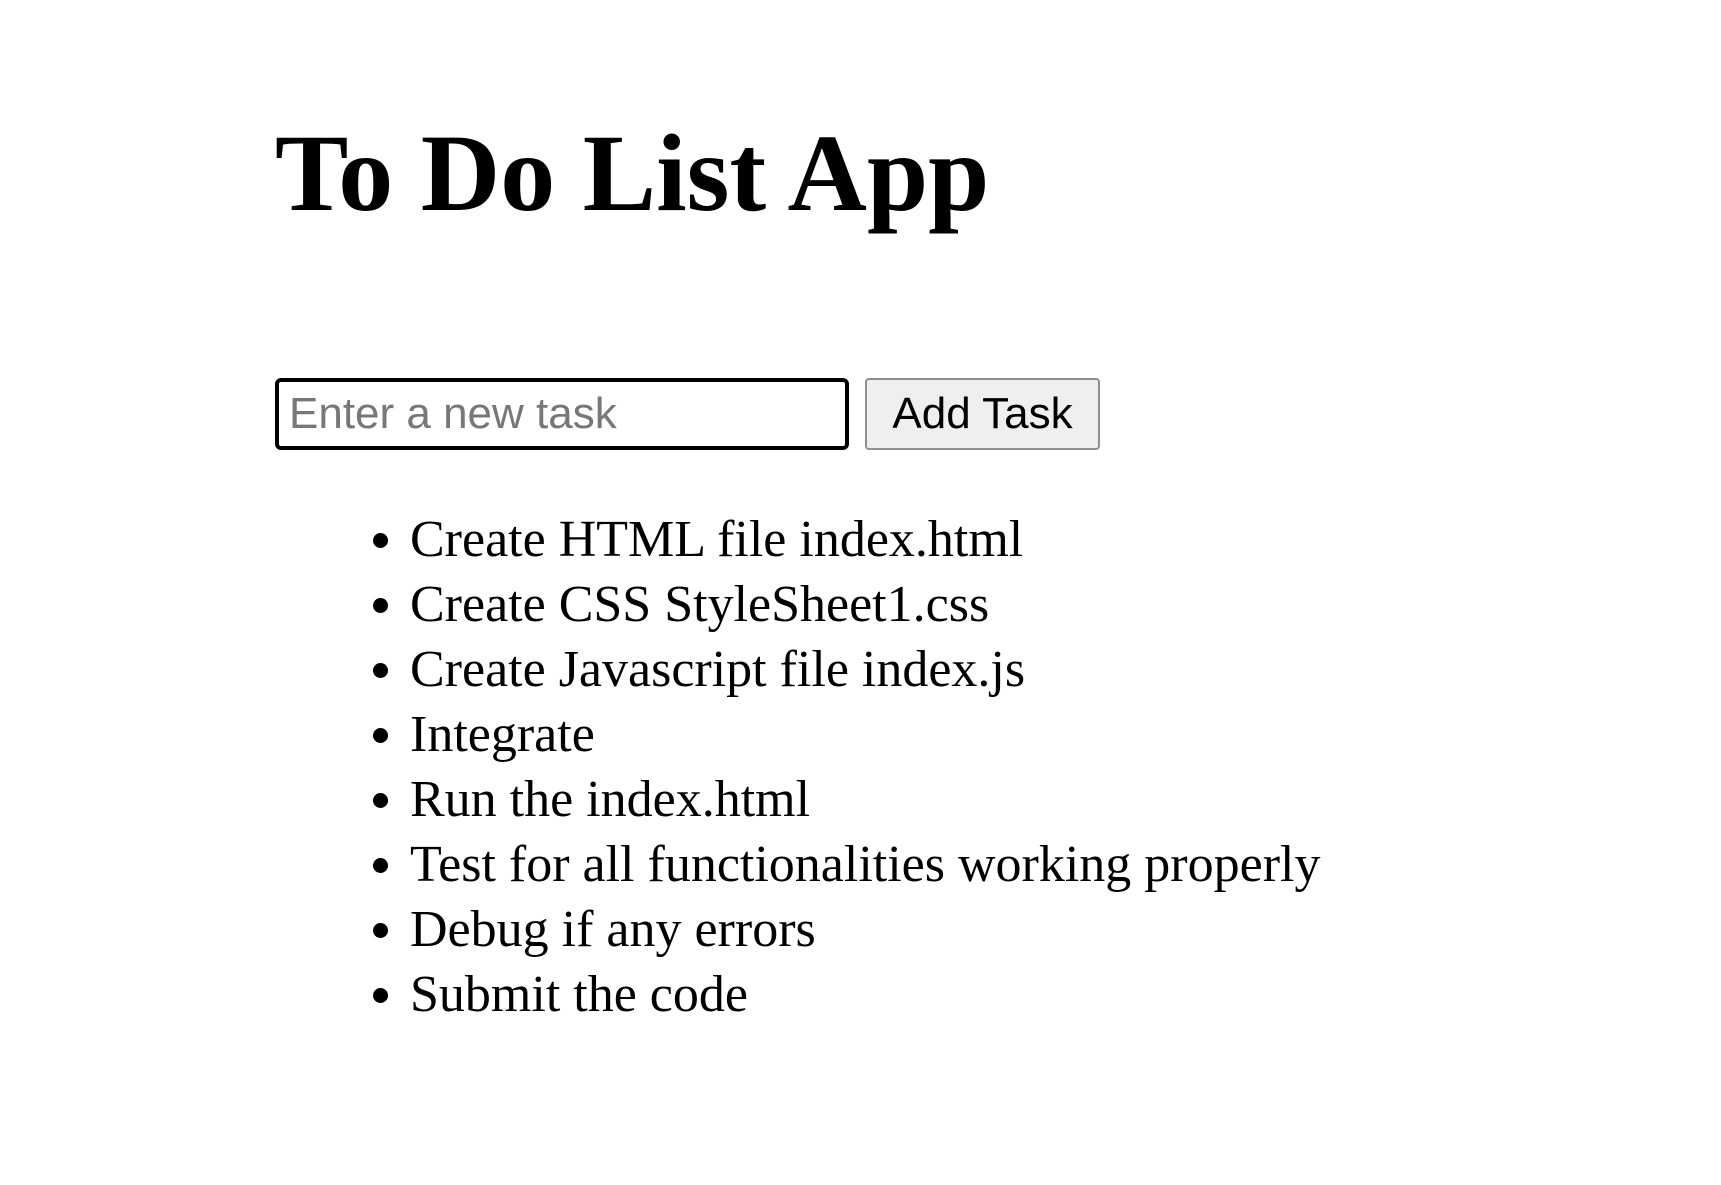  Describe the element at coordinates (562, 414) in the screenshot. I see `task-input` at that location.